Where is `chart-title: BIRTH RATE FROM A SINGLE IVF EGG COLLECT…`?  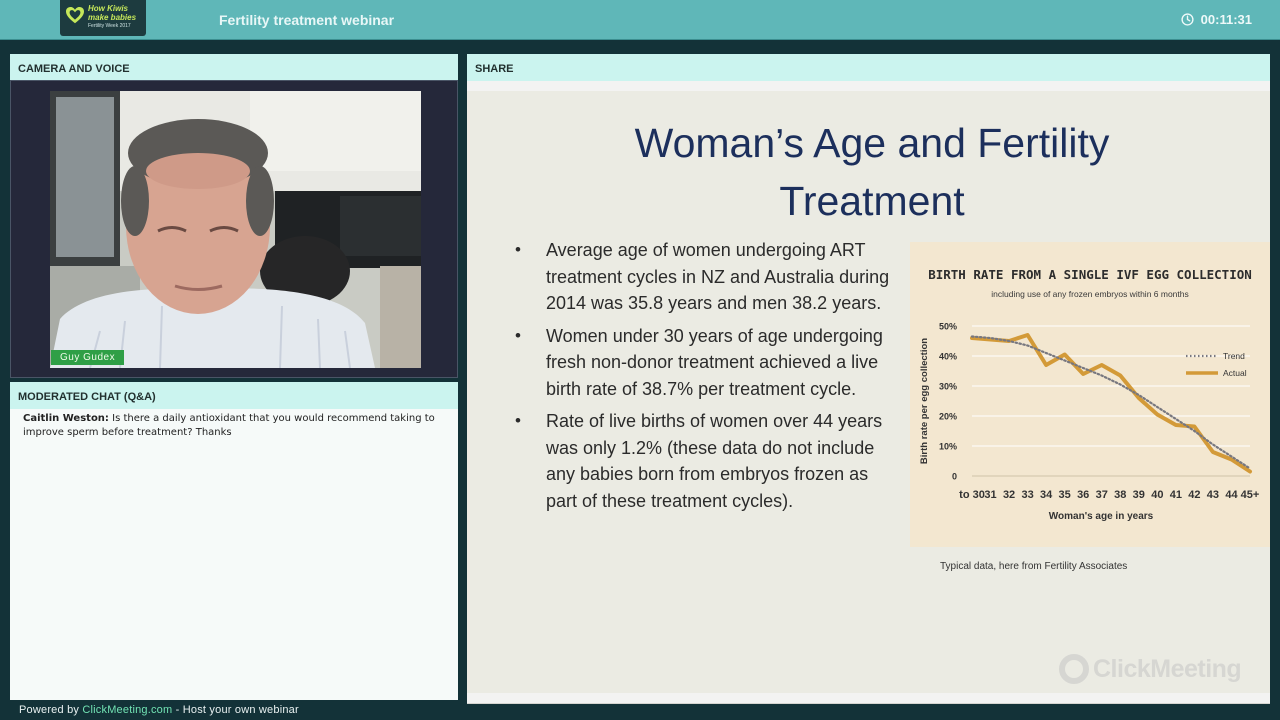
chart-title: BIRTH RATE FROM A SINGLE IVF EGG COLLECT… is located at coordinates (1090, 274).